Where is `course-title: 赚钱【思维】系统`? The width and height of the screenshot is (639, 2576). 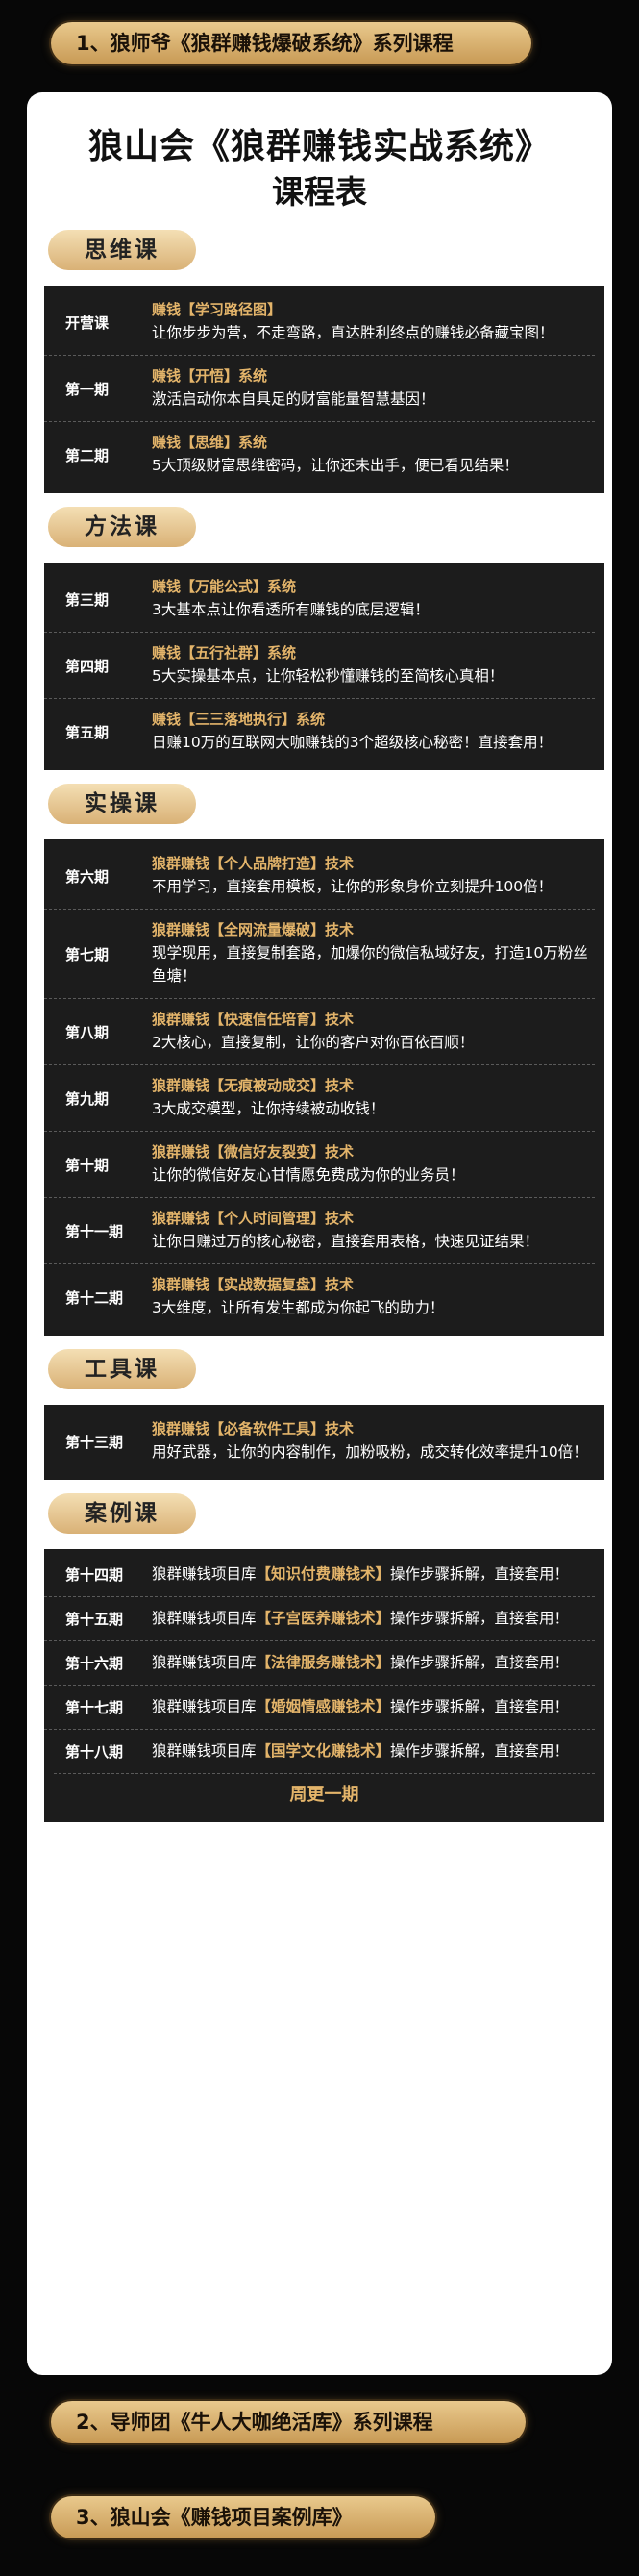 course-title: 赚钱【思维】系统 is located at coordinates (210, 442).